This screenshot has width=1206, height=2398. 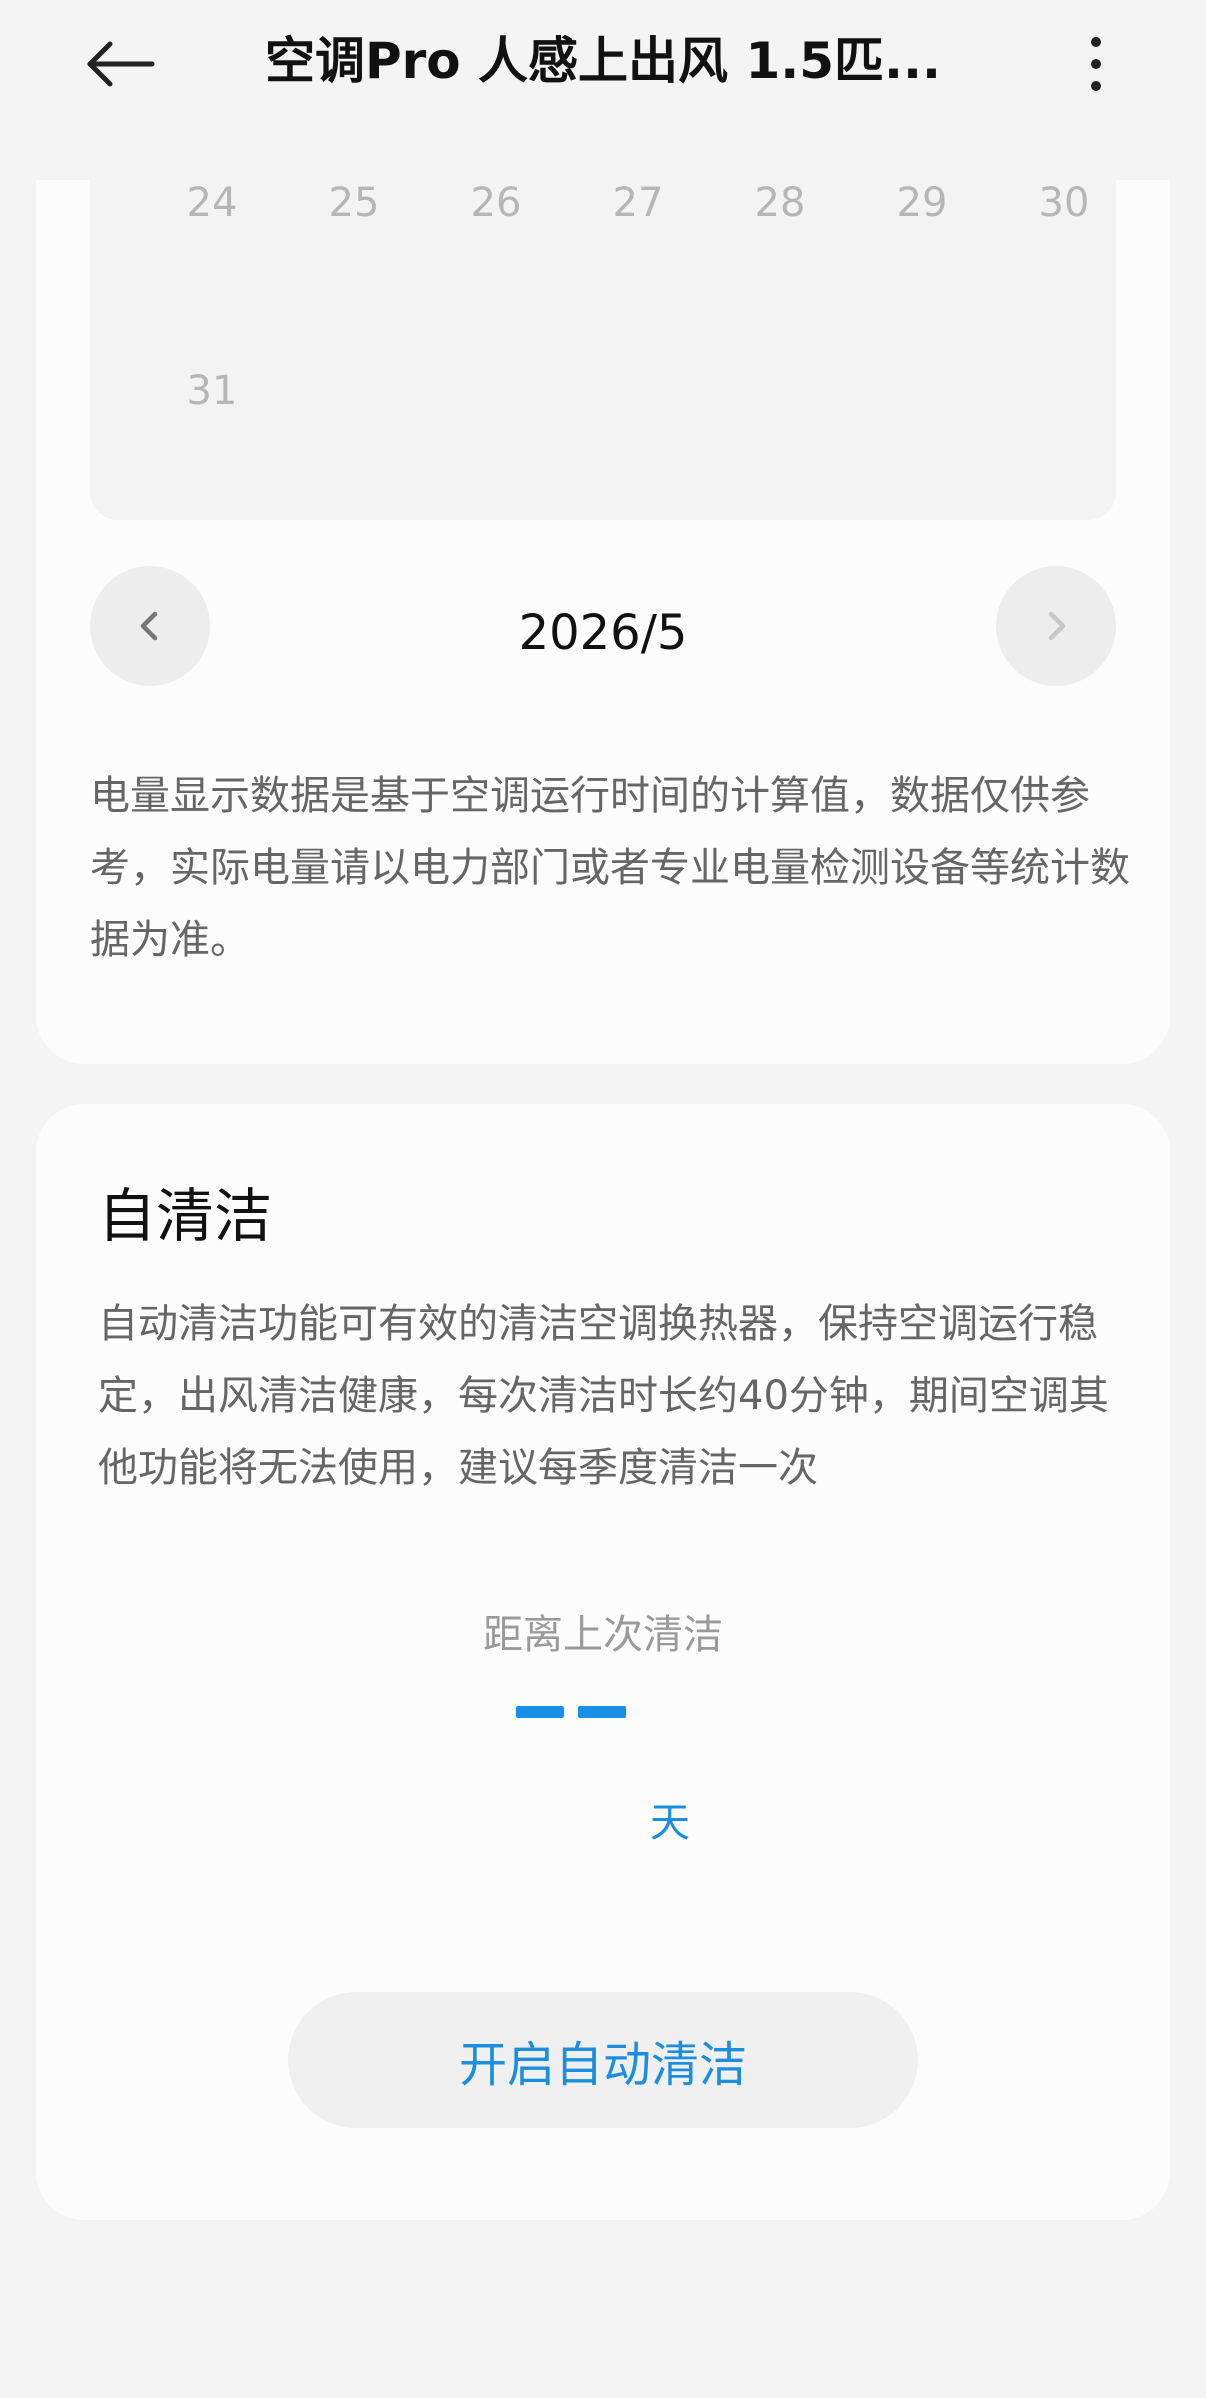 What do you see at coordinates (212, 391) in the screenshot?
I see `calendar-day: 31` at bounding box center [212, 391].